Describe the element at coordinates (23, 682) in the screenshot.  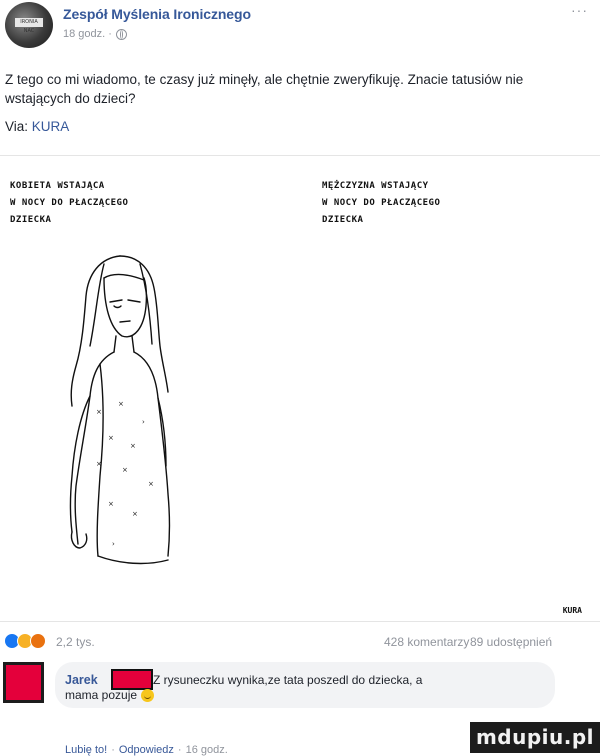
I see `commenter-avatar` at that location.